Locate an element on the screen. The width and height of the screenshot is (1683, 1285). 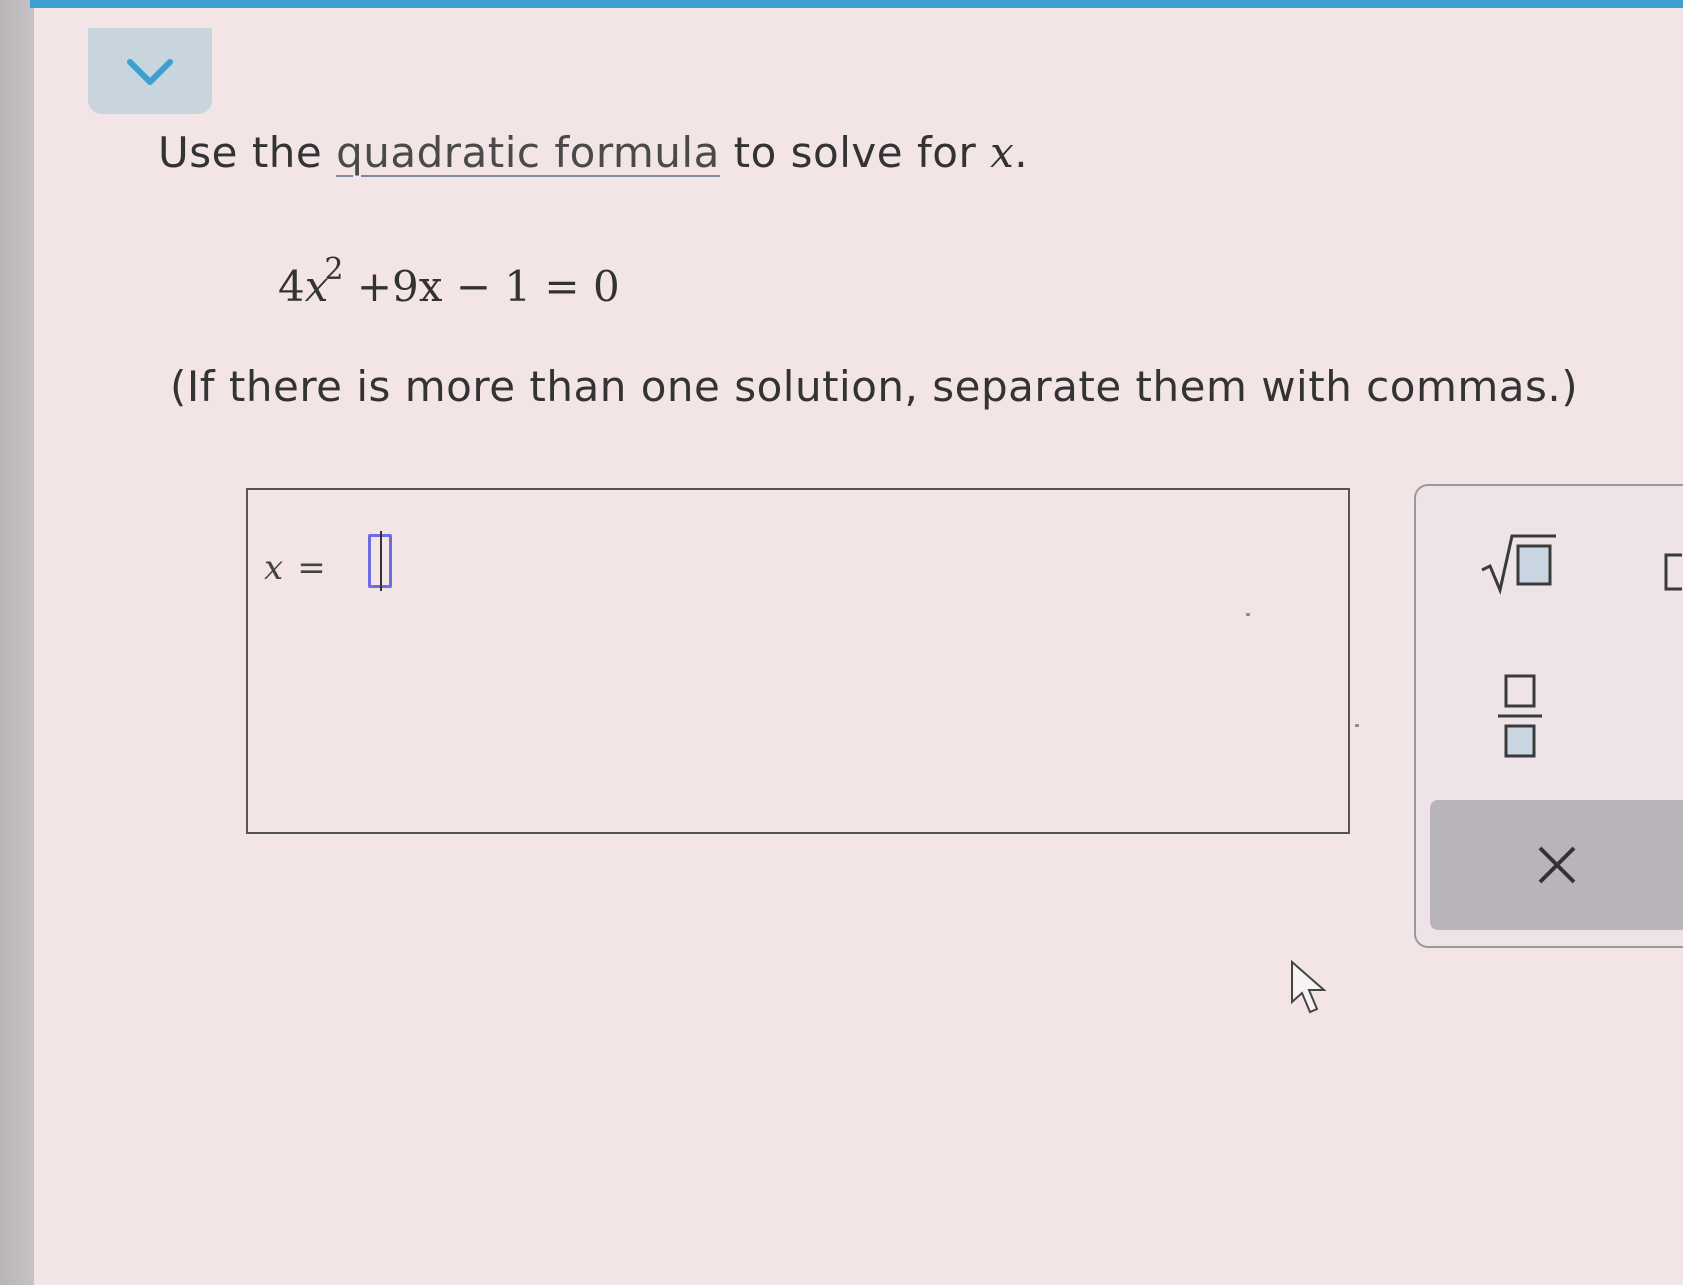
answer-input is located at coordinates (382, 561).